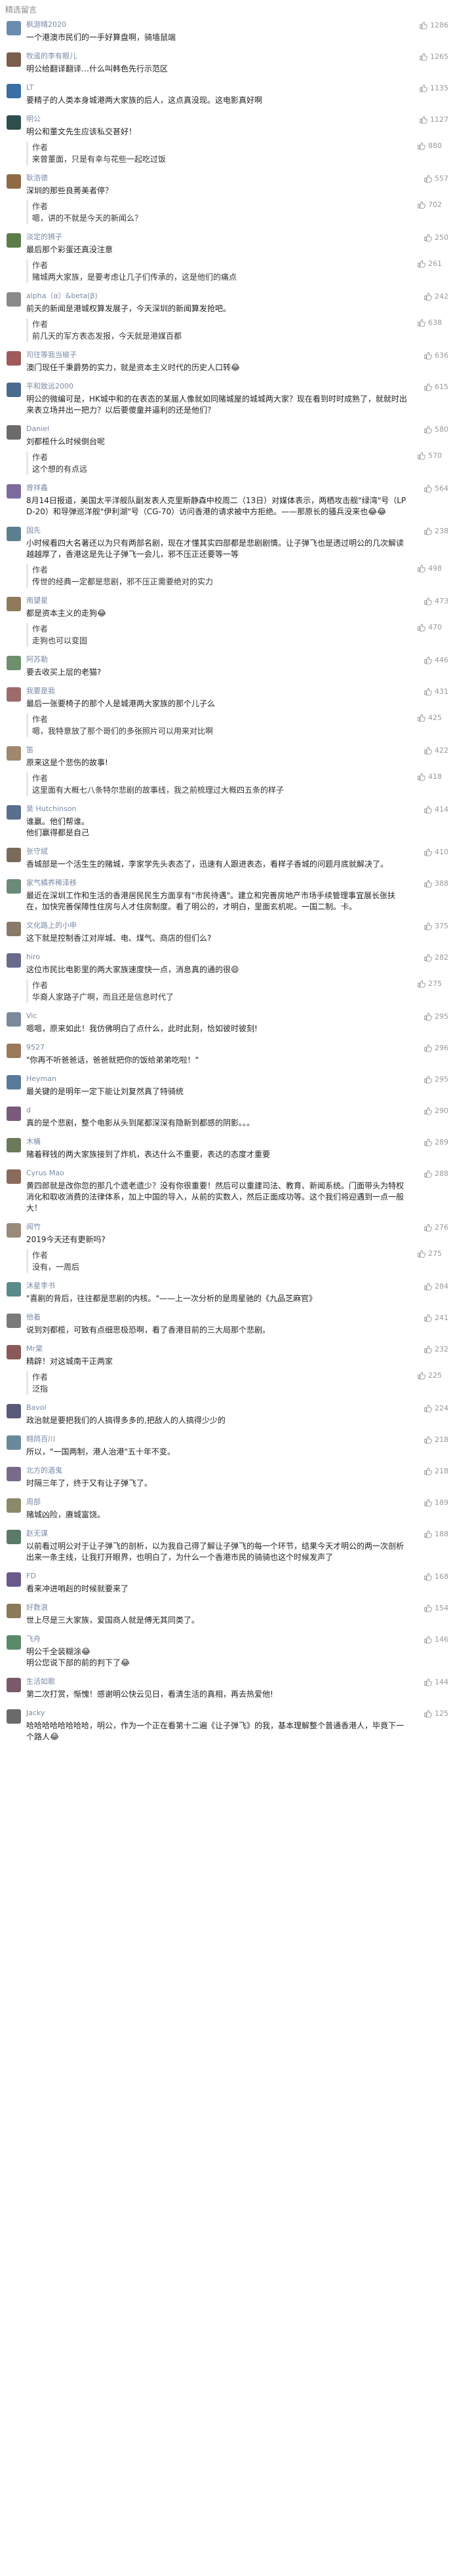  Describe the element at coordinates (217, 237) in the screenshot. I see `comment-nickname: 淡定的狮子` at that location.